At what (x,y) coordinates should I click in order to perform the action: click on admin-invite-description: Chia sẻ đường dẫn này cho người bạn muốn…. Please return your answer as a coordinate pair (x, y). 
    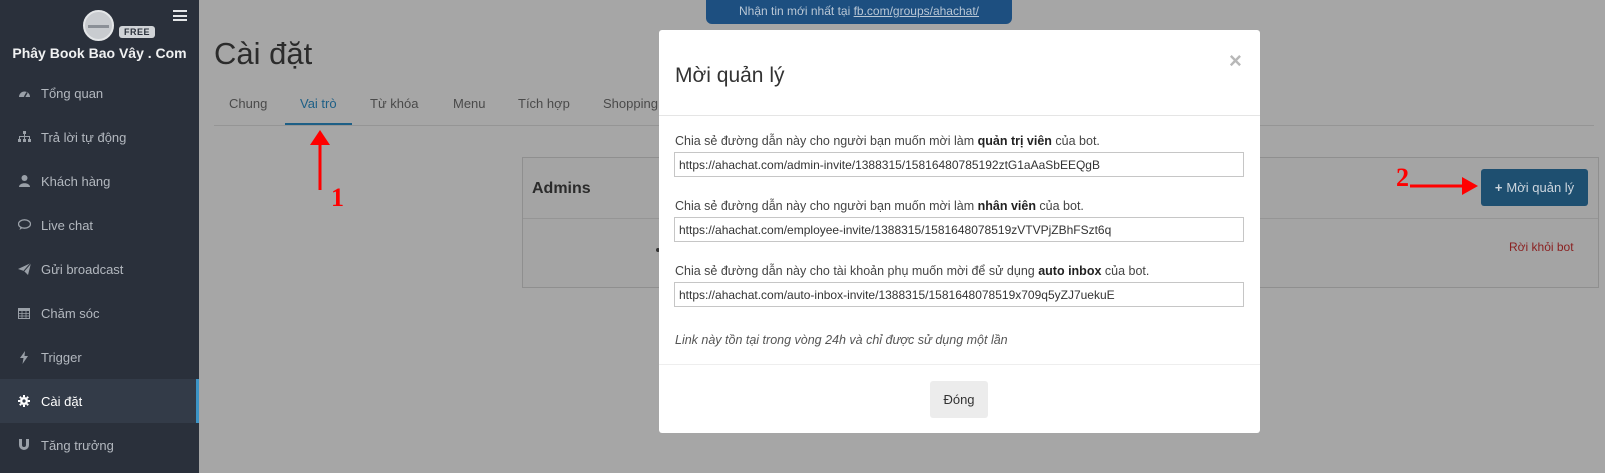
    Looking at the image, I should click on (887, 141).